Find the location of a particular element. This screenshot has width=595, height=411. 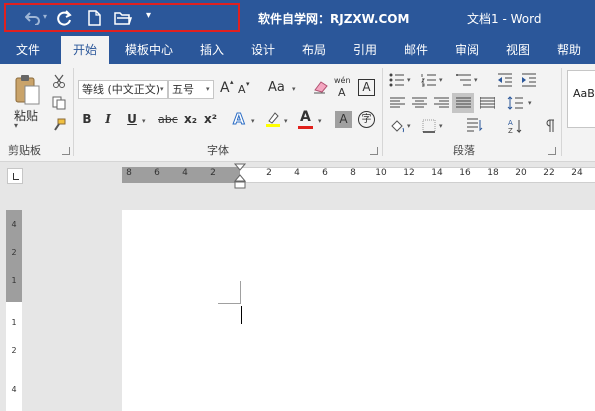

justify-icon is located at coordinates (463, 103).